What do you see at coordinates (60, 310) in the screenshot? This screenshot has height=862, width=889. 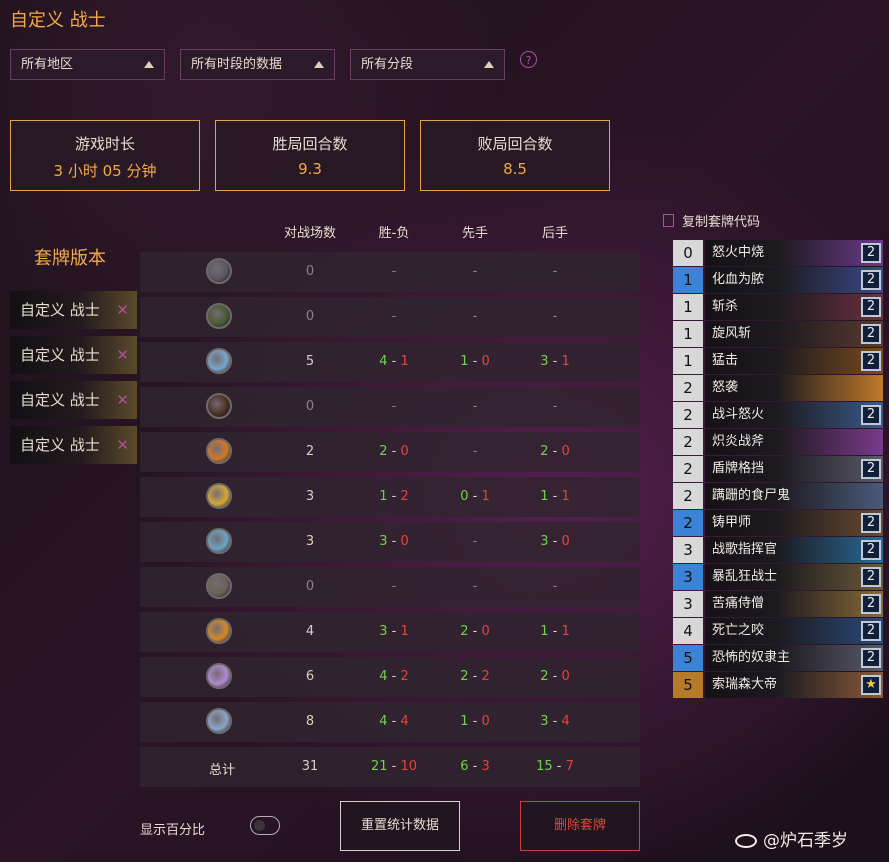 I see `deck-version-label: 自定义 战士` at bounding box center [60, 310].